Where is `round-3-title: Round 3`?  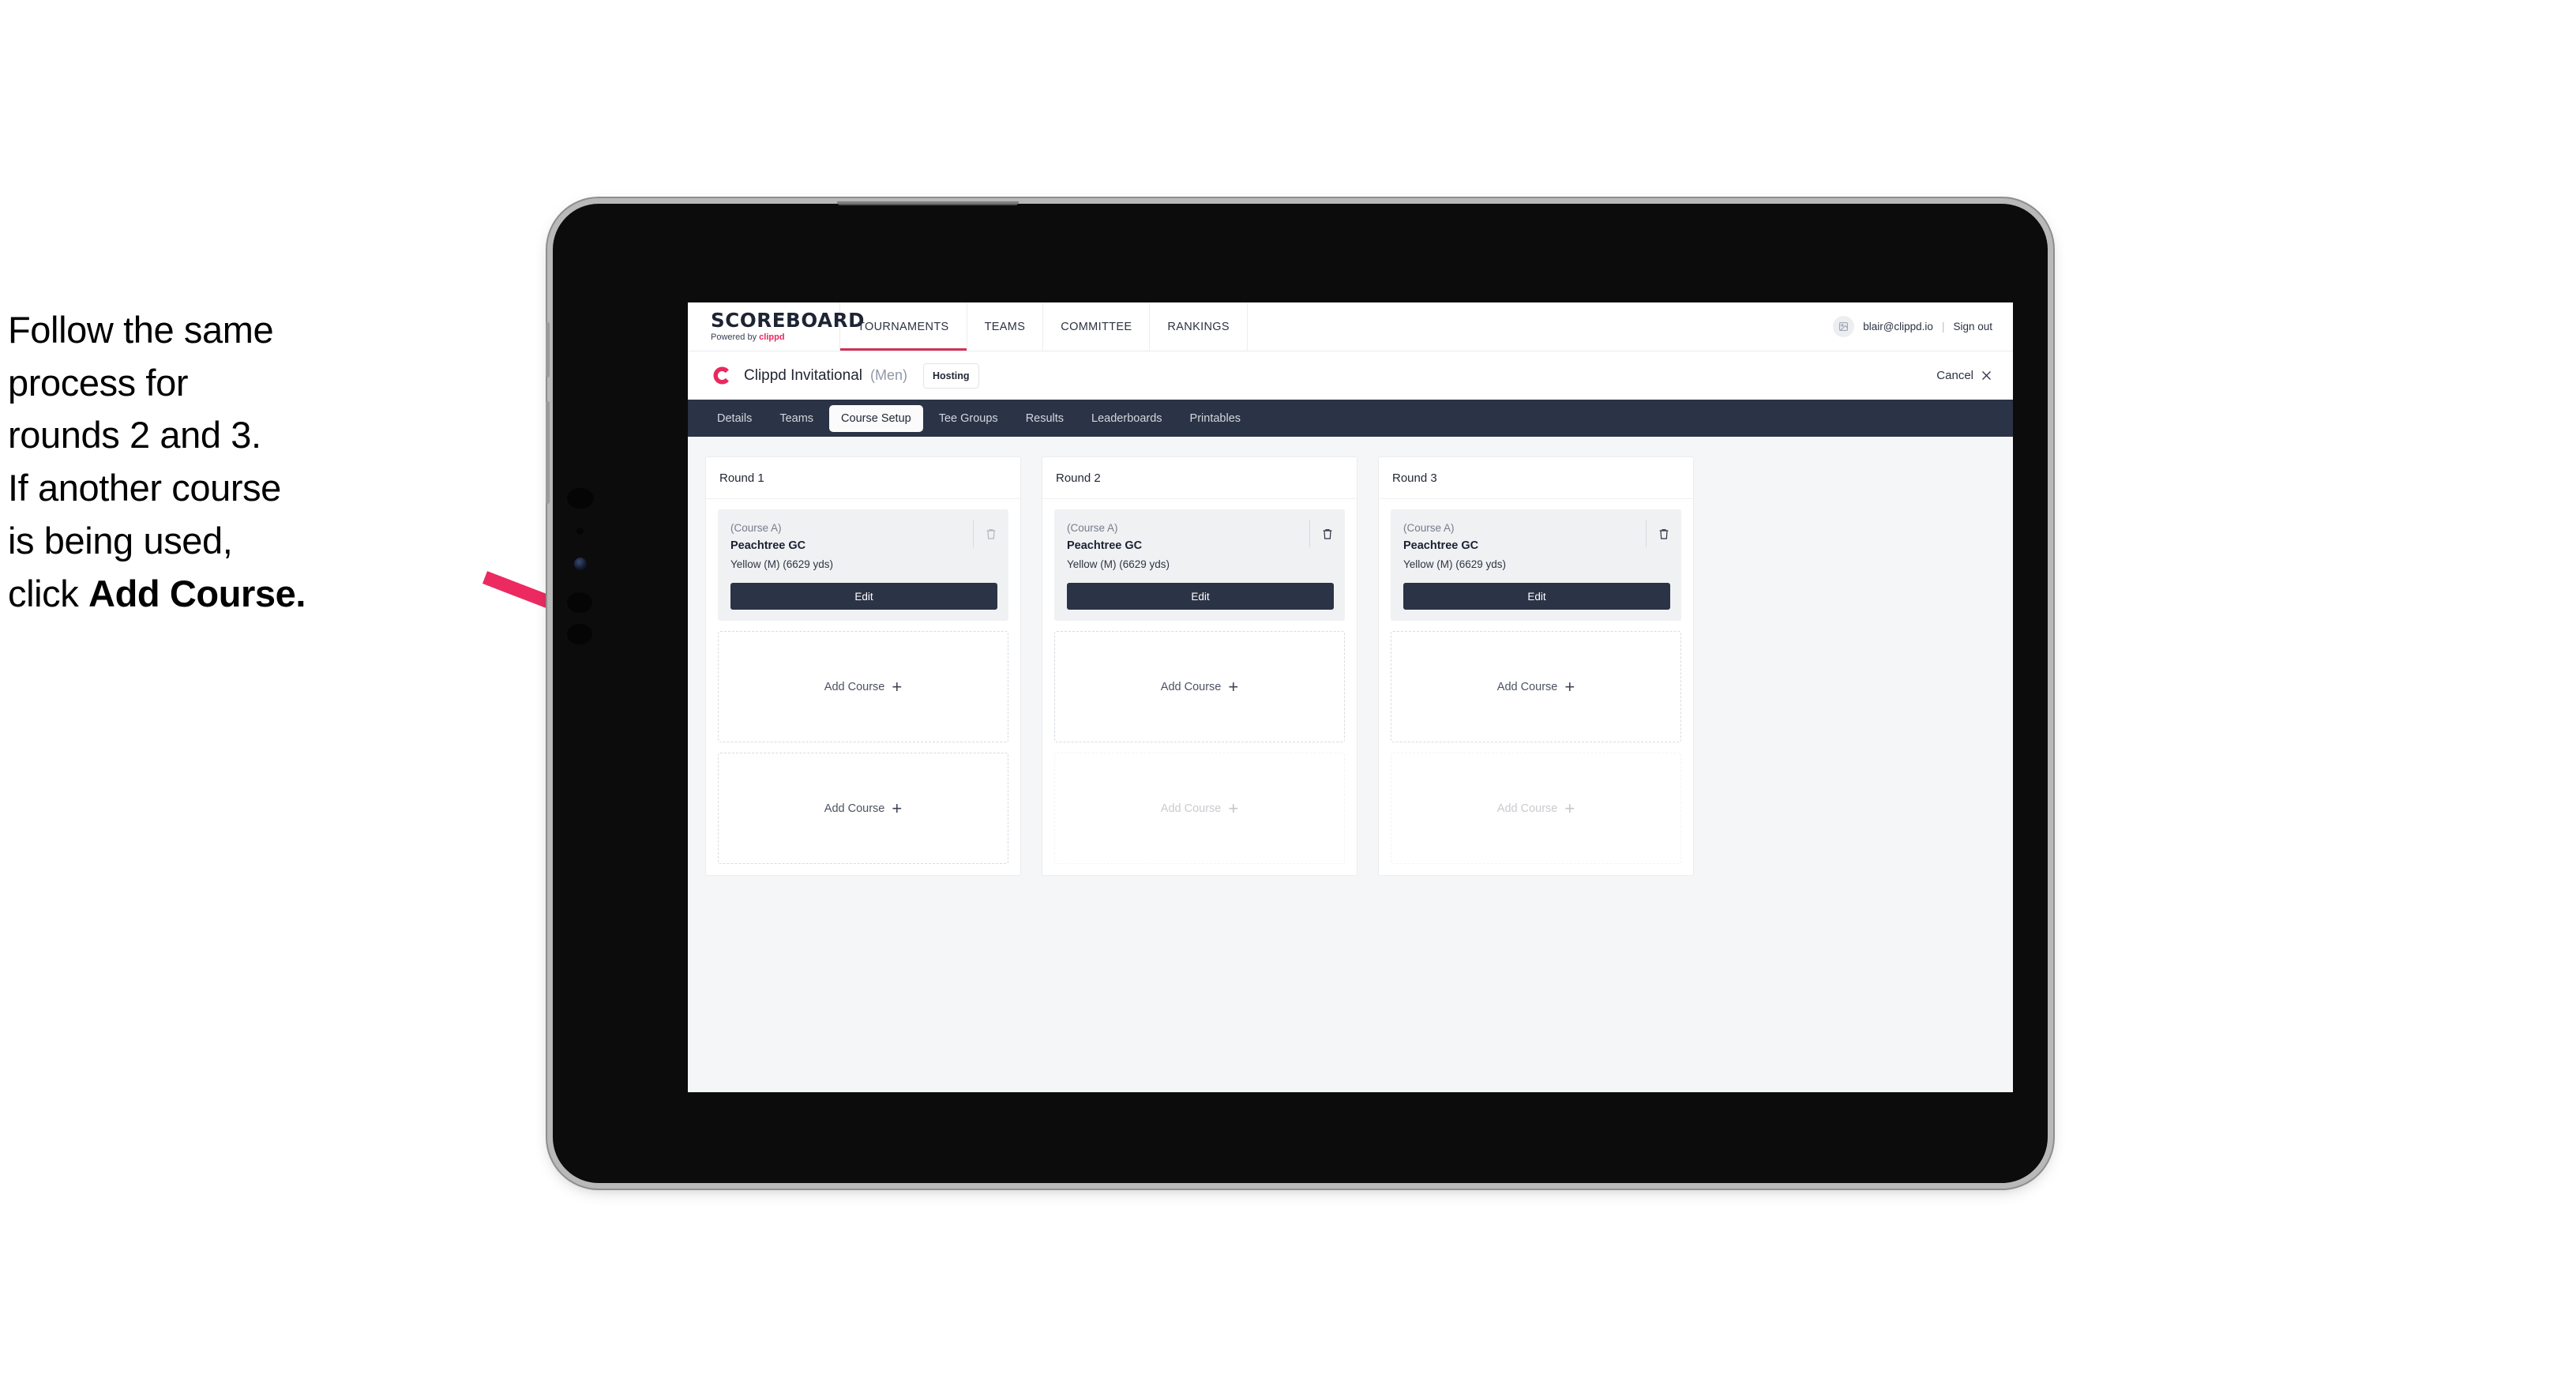 round-3-title: Round 3 is located at coordinates (1536, 478).